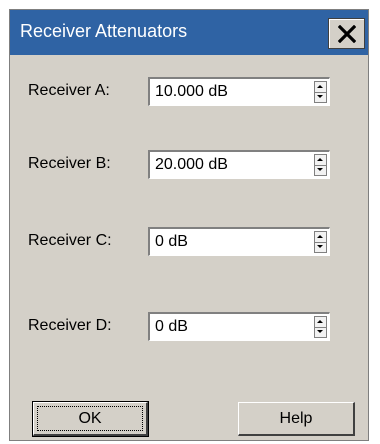 This screenshot has width=380, height=444. I want to click on window-title: Receiver Attenuators, so click(104, 31).